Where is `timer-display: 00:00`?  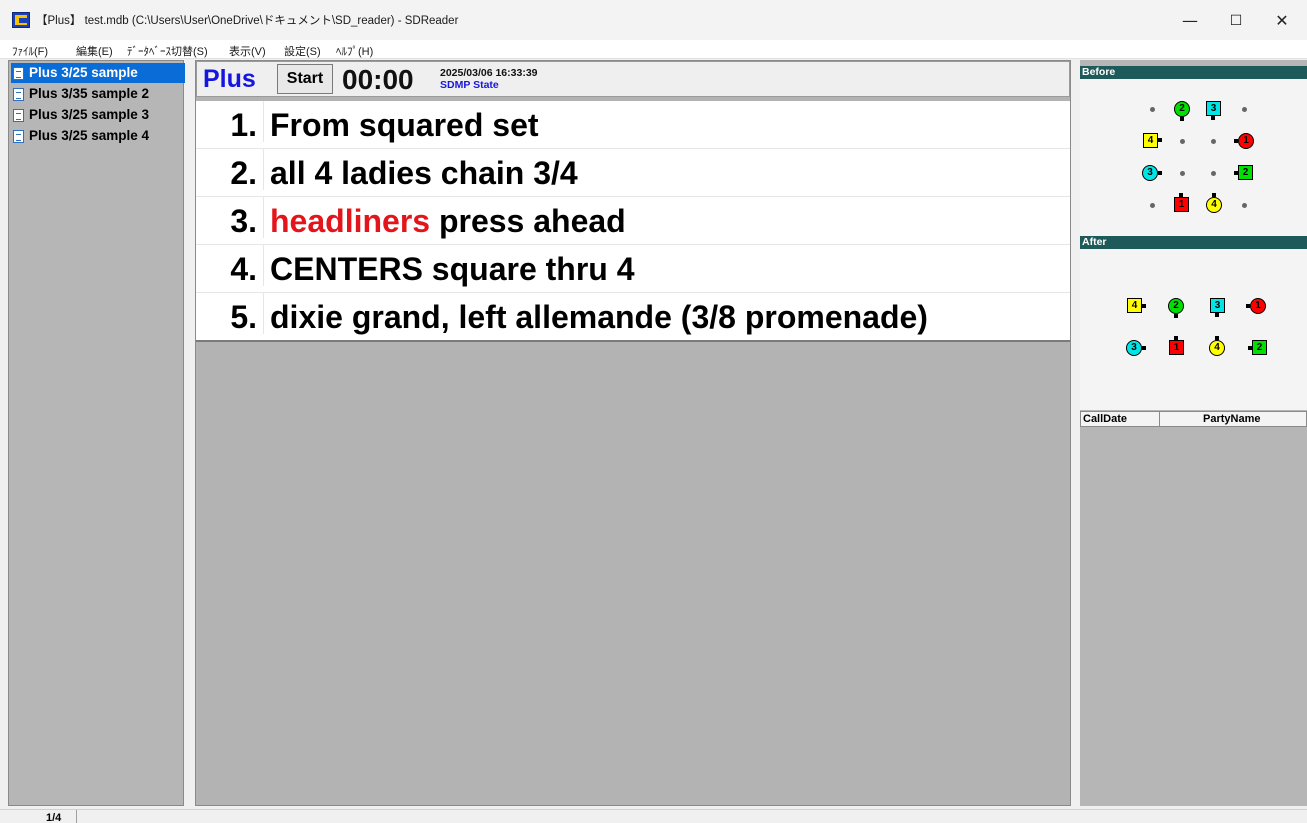
timer-display: 00:00 is located at coordinates (378, 79).